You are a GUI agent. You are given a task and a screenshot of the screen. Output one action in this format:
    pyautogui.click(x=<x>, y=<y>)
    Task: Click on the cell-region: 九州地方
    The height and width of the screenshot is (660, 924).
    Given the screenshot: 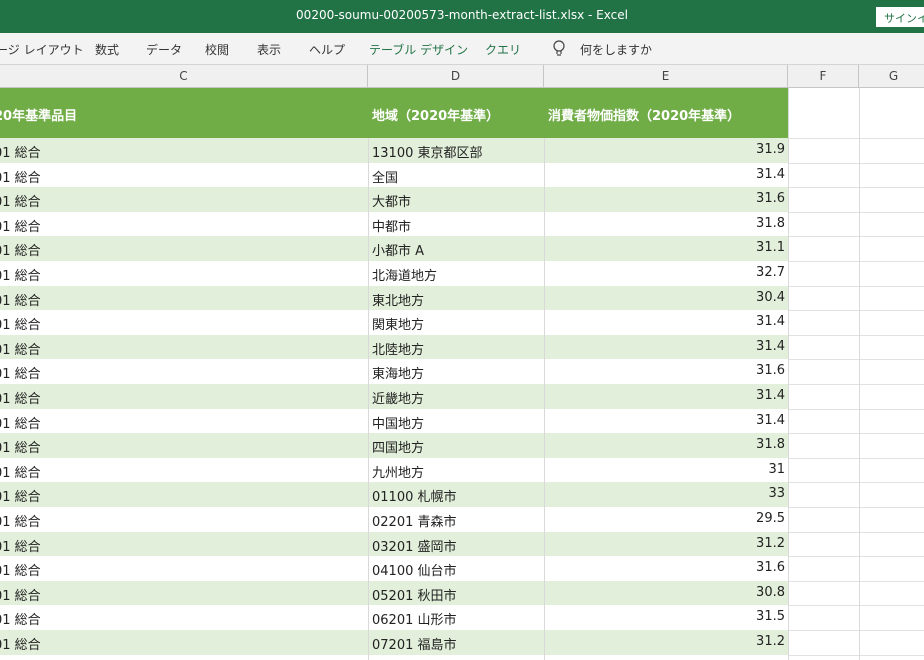 What is the action you would take?
    pyautogui.click(x=398, y=471)
    